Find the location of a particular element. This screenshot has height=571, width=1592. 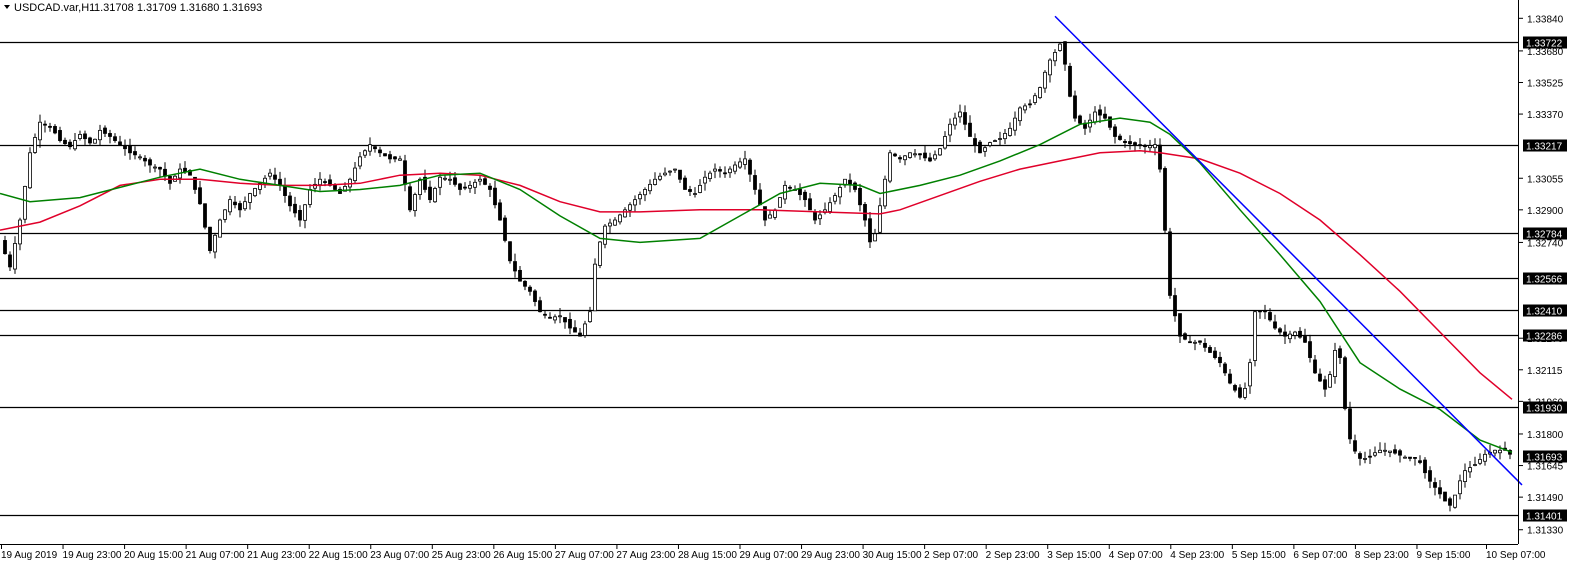

y-tick-label: 1.33370 is located at coordinates (1545, 115).